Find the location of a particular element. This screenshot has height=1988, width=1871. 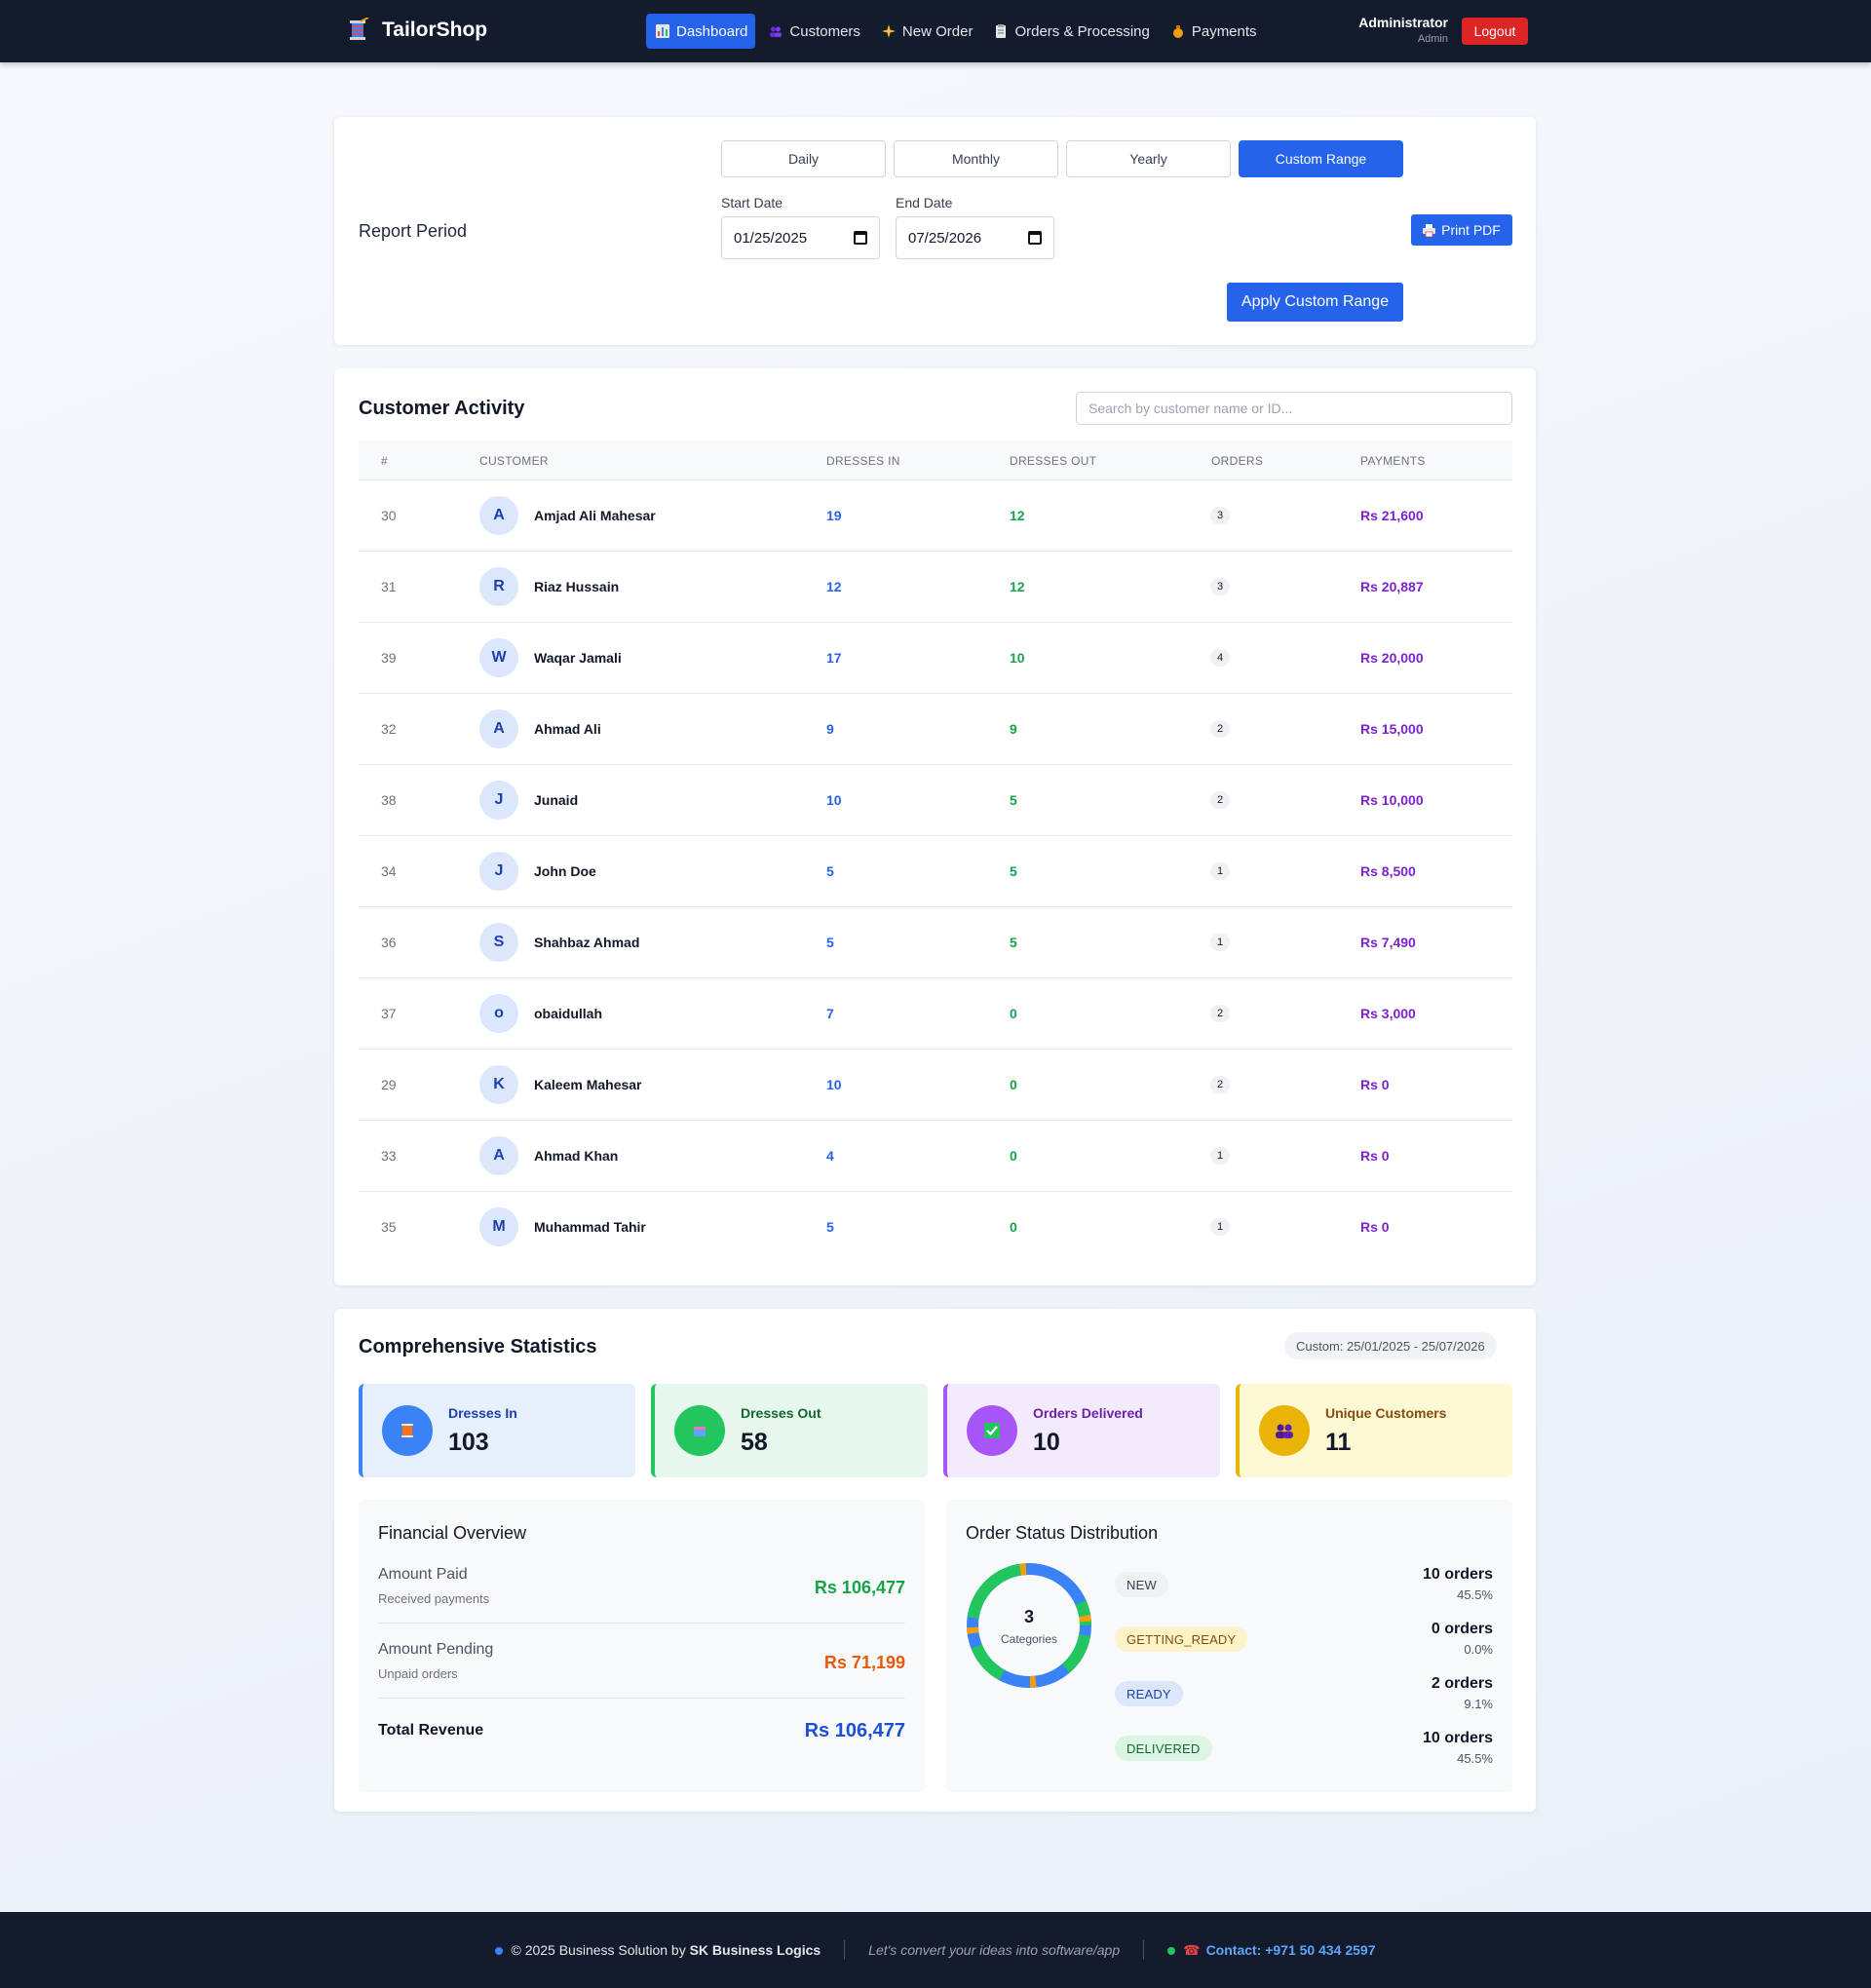

table-row: 36 S Shahbaz Ahmad 5 5 1 Rs 7,490 is located at coordinates (935, 942).